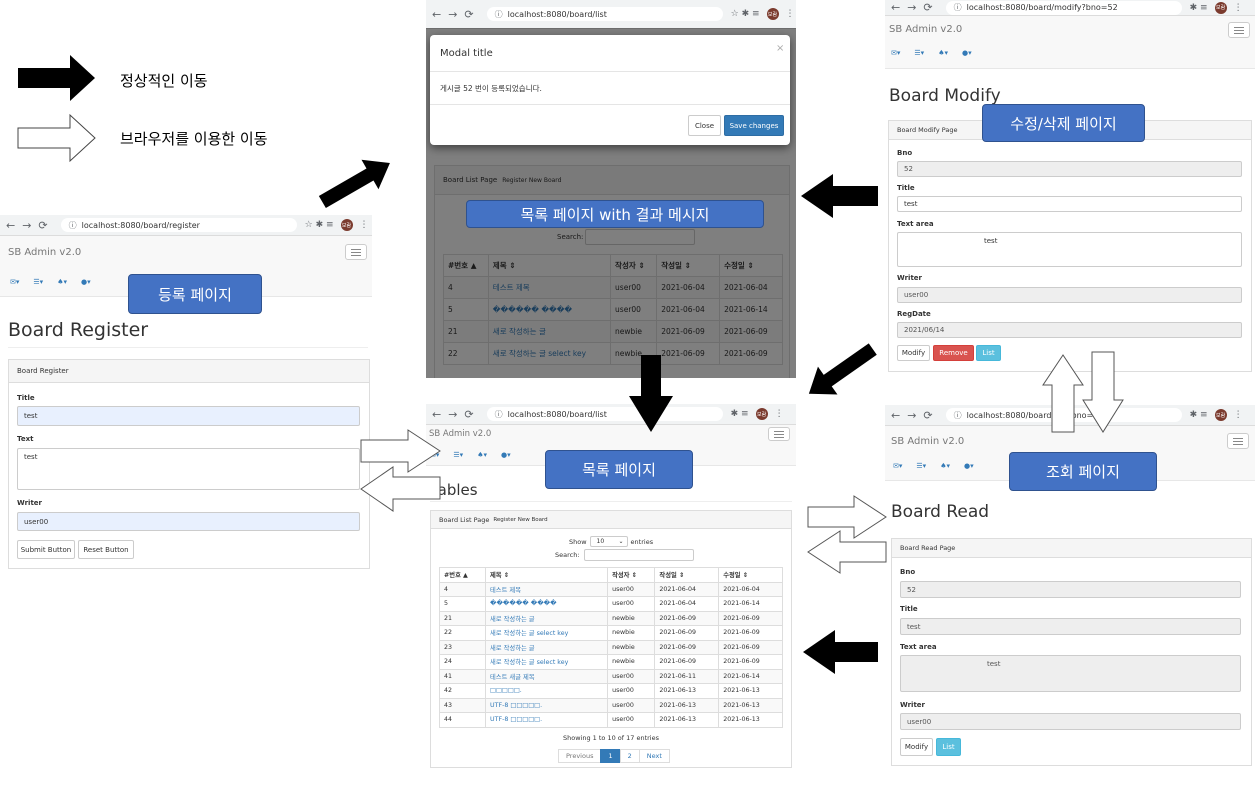 Image resolution: width=1255 pixels, height=790 pixels. Describe the element at coordinates (1083, 471) in the screenshot. I see `callout-read: 조회 페이지` at that location.